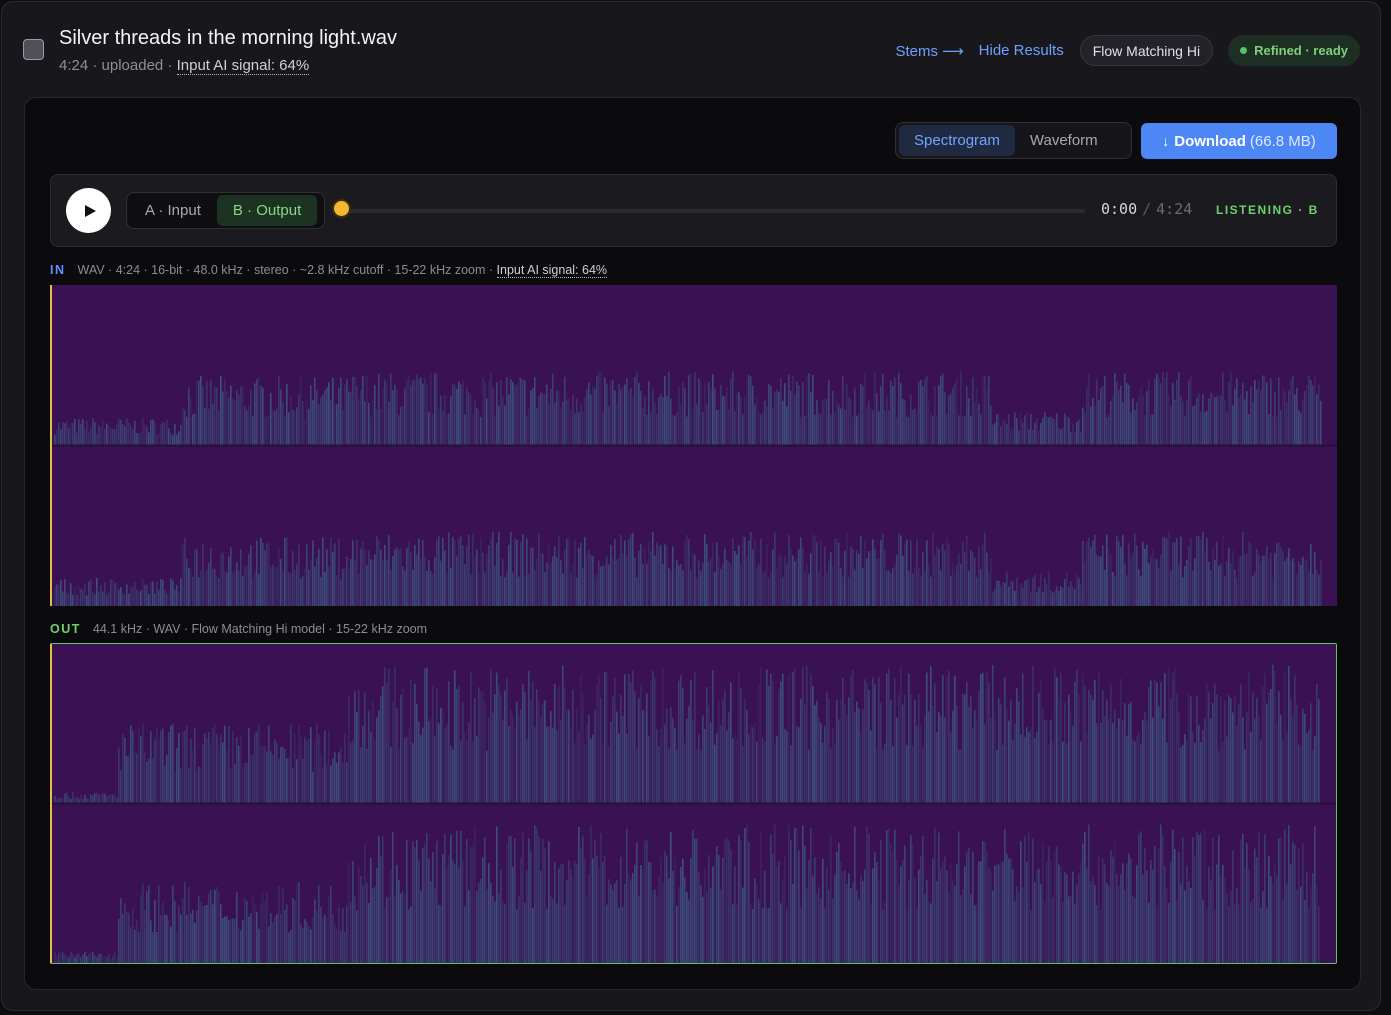 This screenshot has width=1391, height=1015. What do you see at coordinates (957, 140) in the screenshot?
I see `tab-spectrogram: Spectrogram` at bounding box center [957, 140].